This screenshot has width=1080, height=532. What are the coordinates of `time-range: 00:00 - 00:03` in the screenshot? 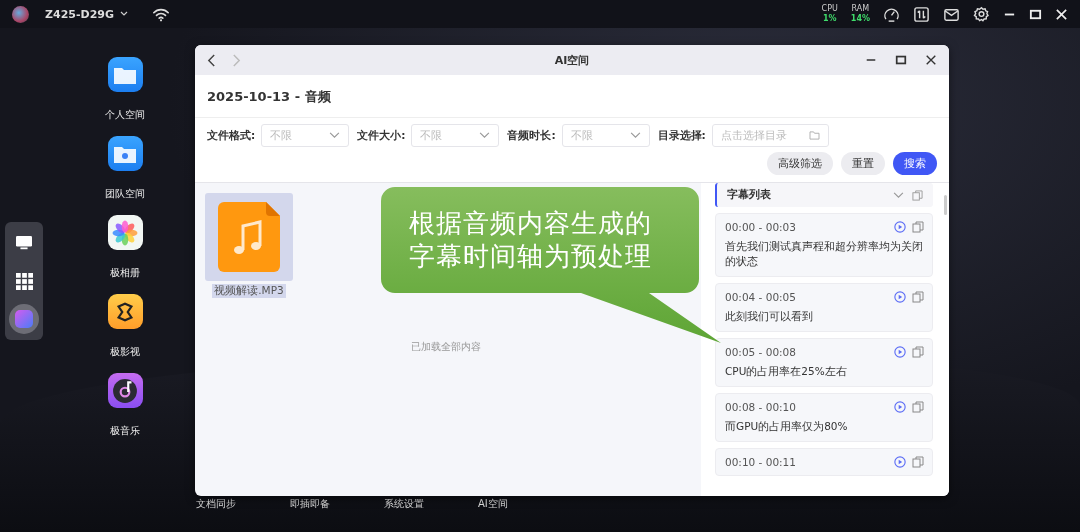 It's located at (760, 227).